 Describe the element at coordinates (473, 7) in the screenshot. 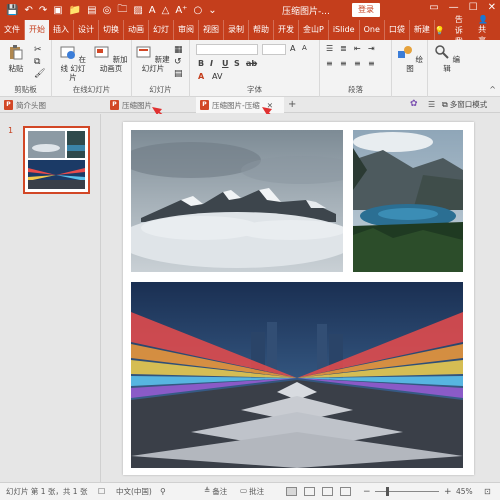

I see `maximize-button: ☐` at that location.